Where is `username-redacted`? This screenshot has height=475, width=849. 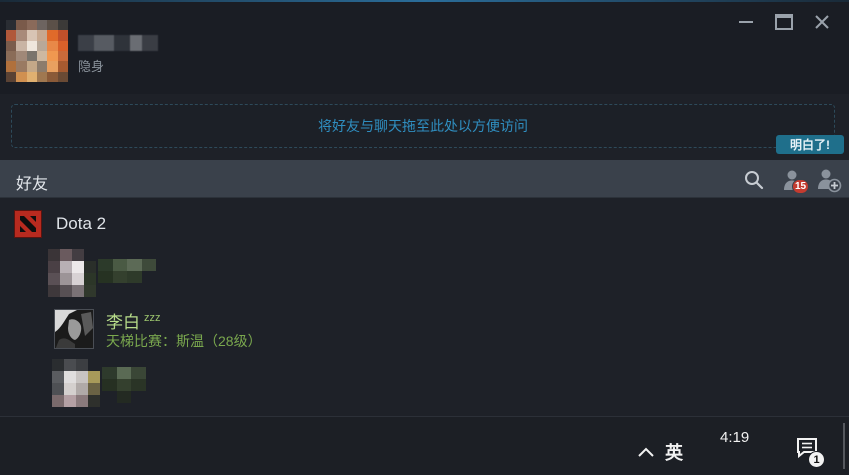
username-redacted is located at coordinates (118, 43).